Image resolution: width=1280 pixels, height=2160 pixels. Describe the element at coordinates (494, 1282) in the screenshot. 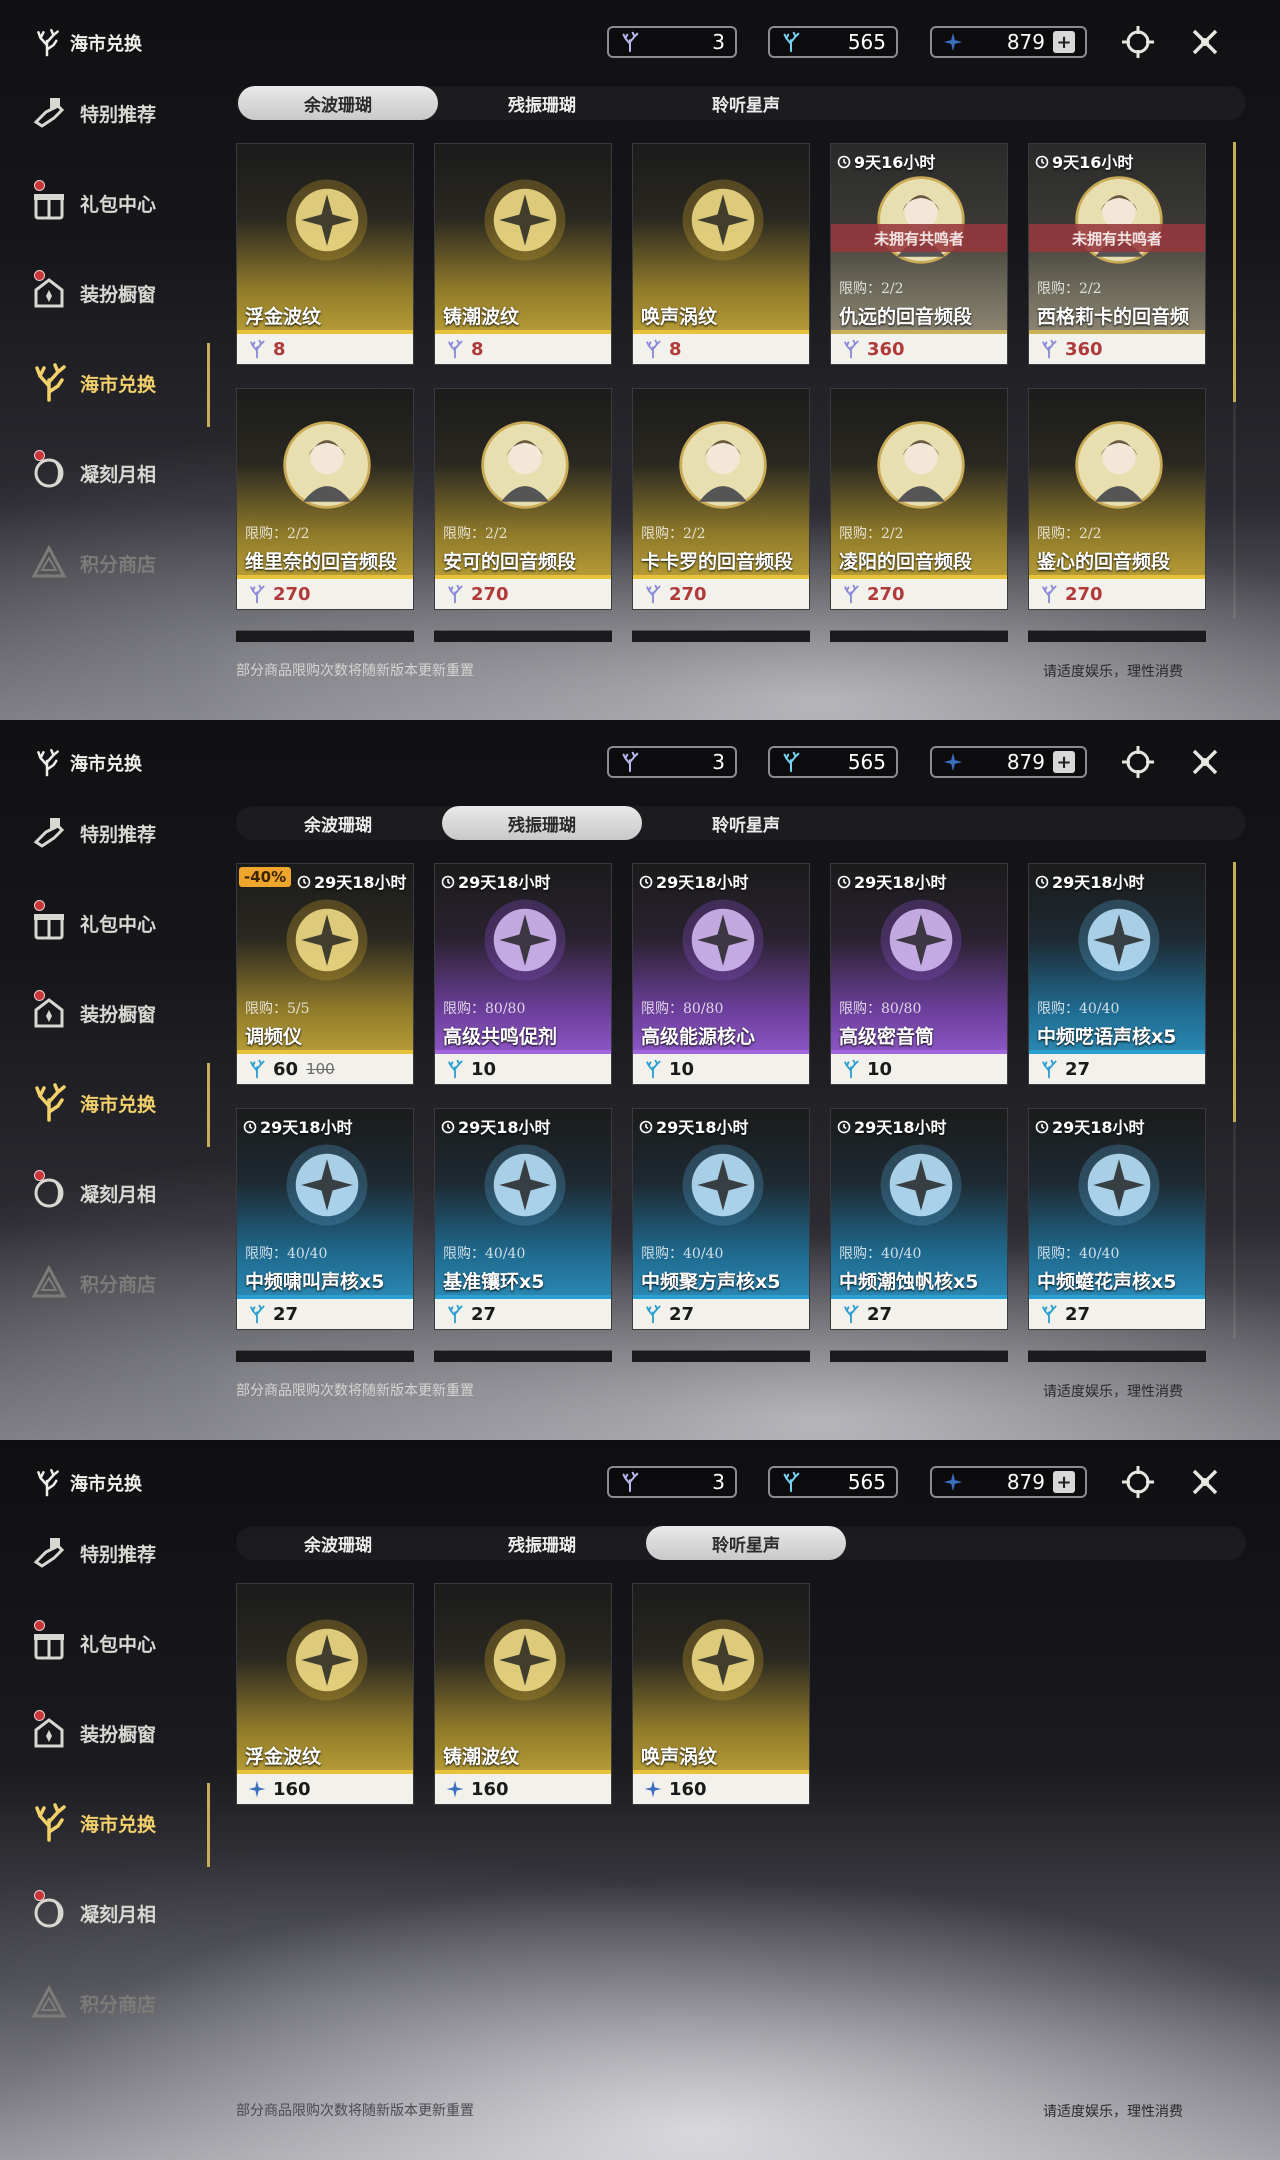

I see `item-name: 基准镶环x5` at that location.